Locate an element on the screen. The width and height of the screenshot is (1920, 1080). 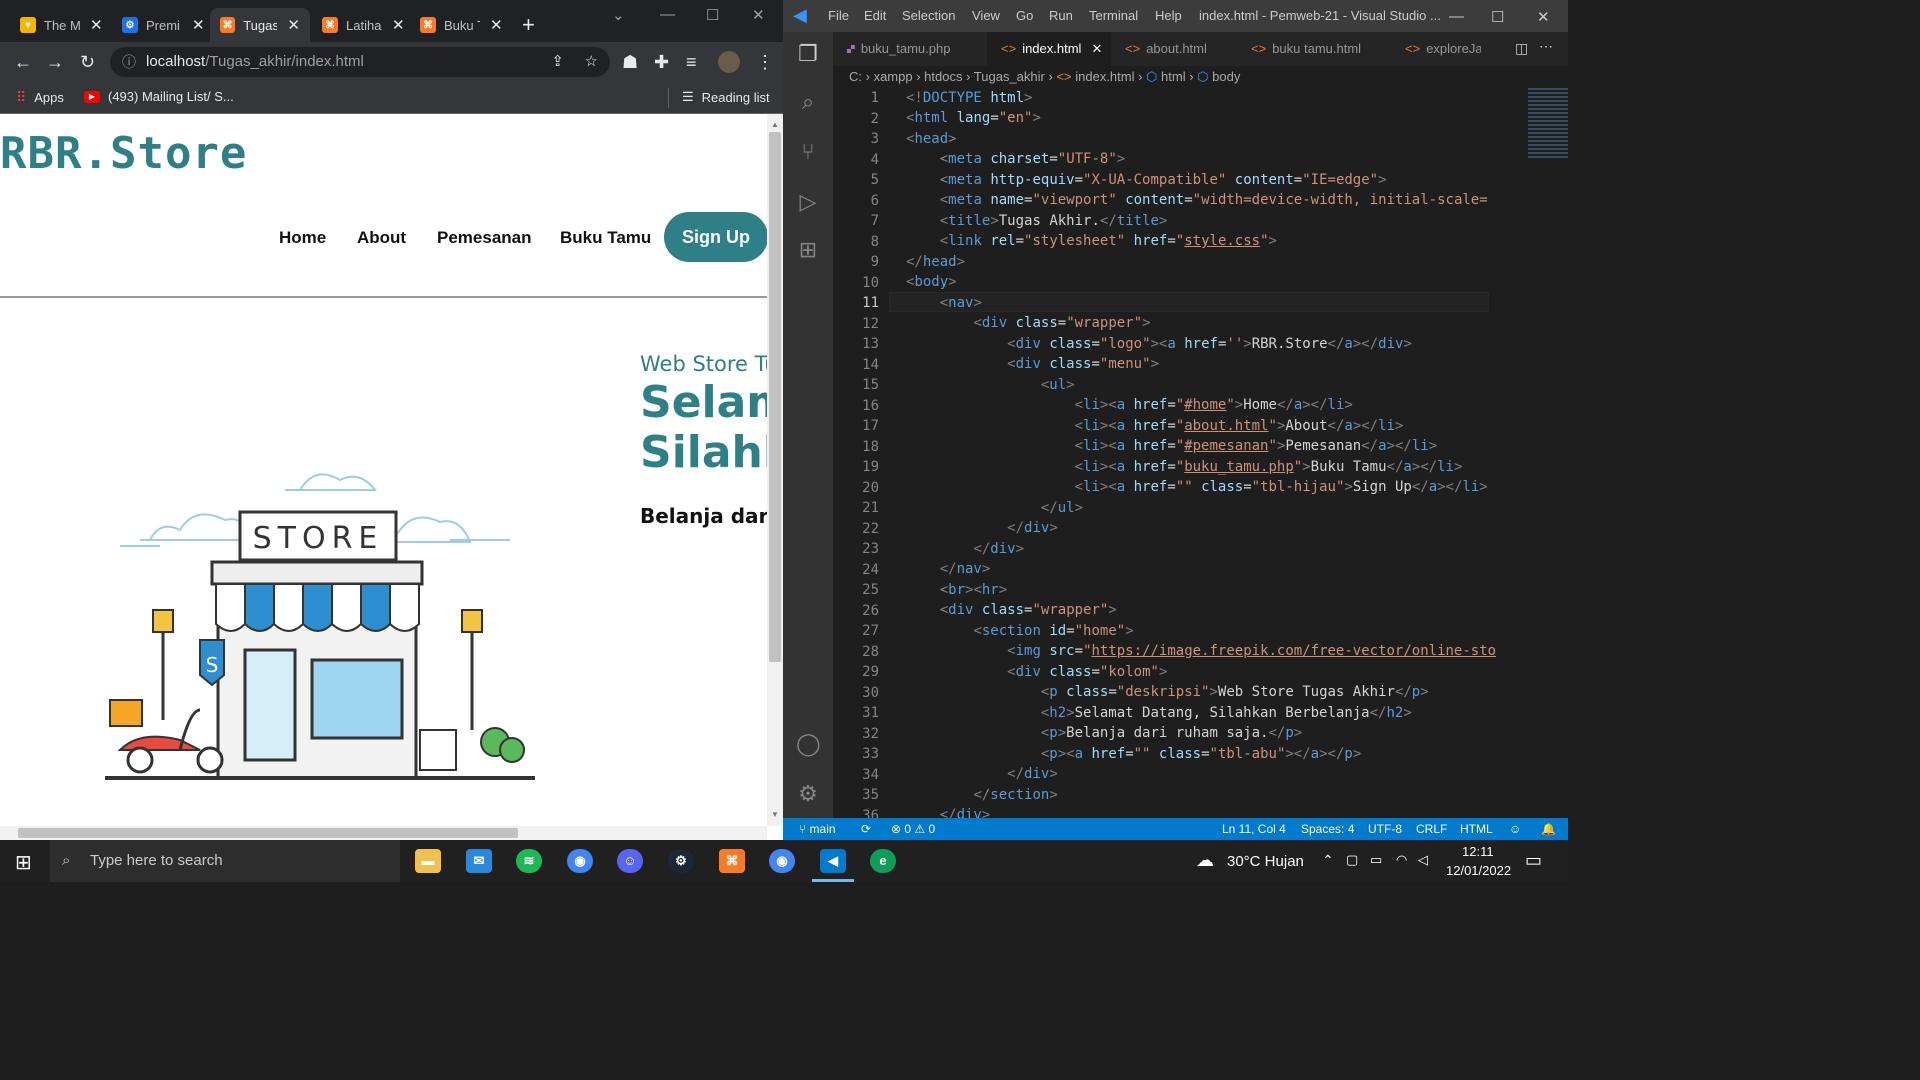
site-logo: RBR.Store is located at coordinates (123, 153).